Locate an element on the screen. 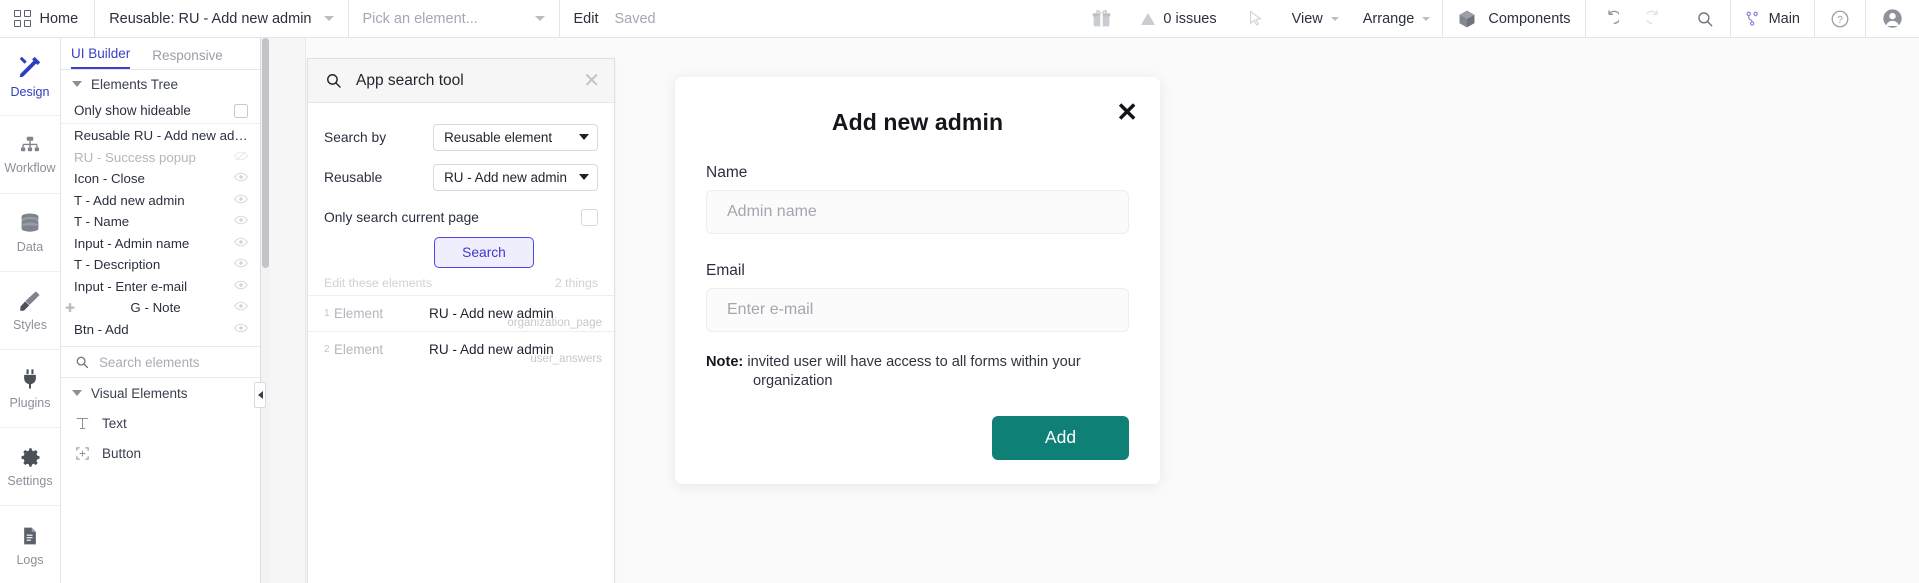 This screenshot has width=1919, height=583. name-label: Name is located at coordinates (727, 172).